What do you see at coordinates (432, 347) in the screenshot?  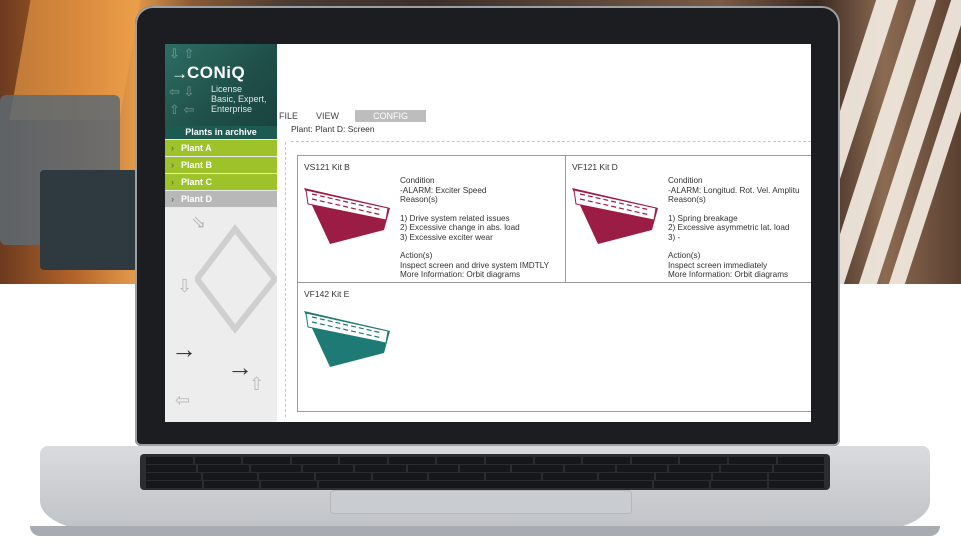 I see `screen-card-vf142: VF142 Kit E` at bounding box center [432, 347].